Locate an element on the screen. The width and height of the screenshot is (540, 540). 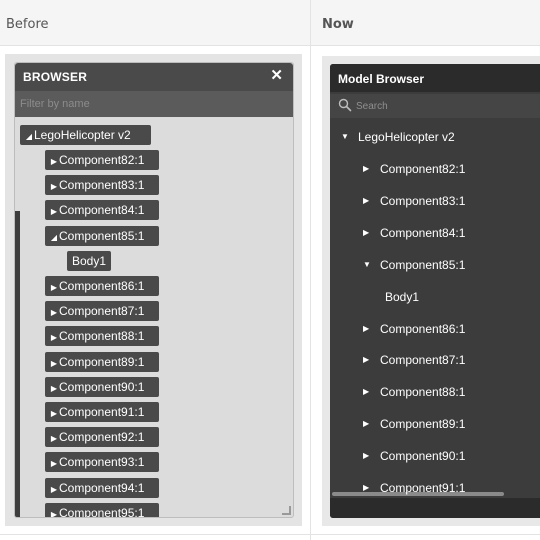
close-icon: ✕ is located at coordinates (276, 76).